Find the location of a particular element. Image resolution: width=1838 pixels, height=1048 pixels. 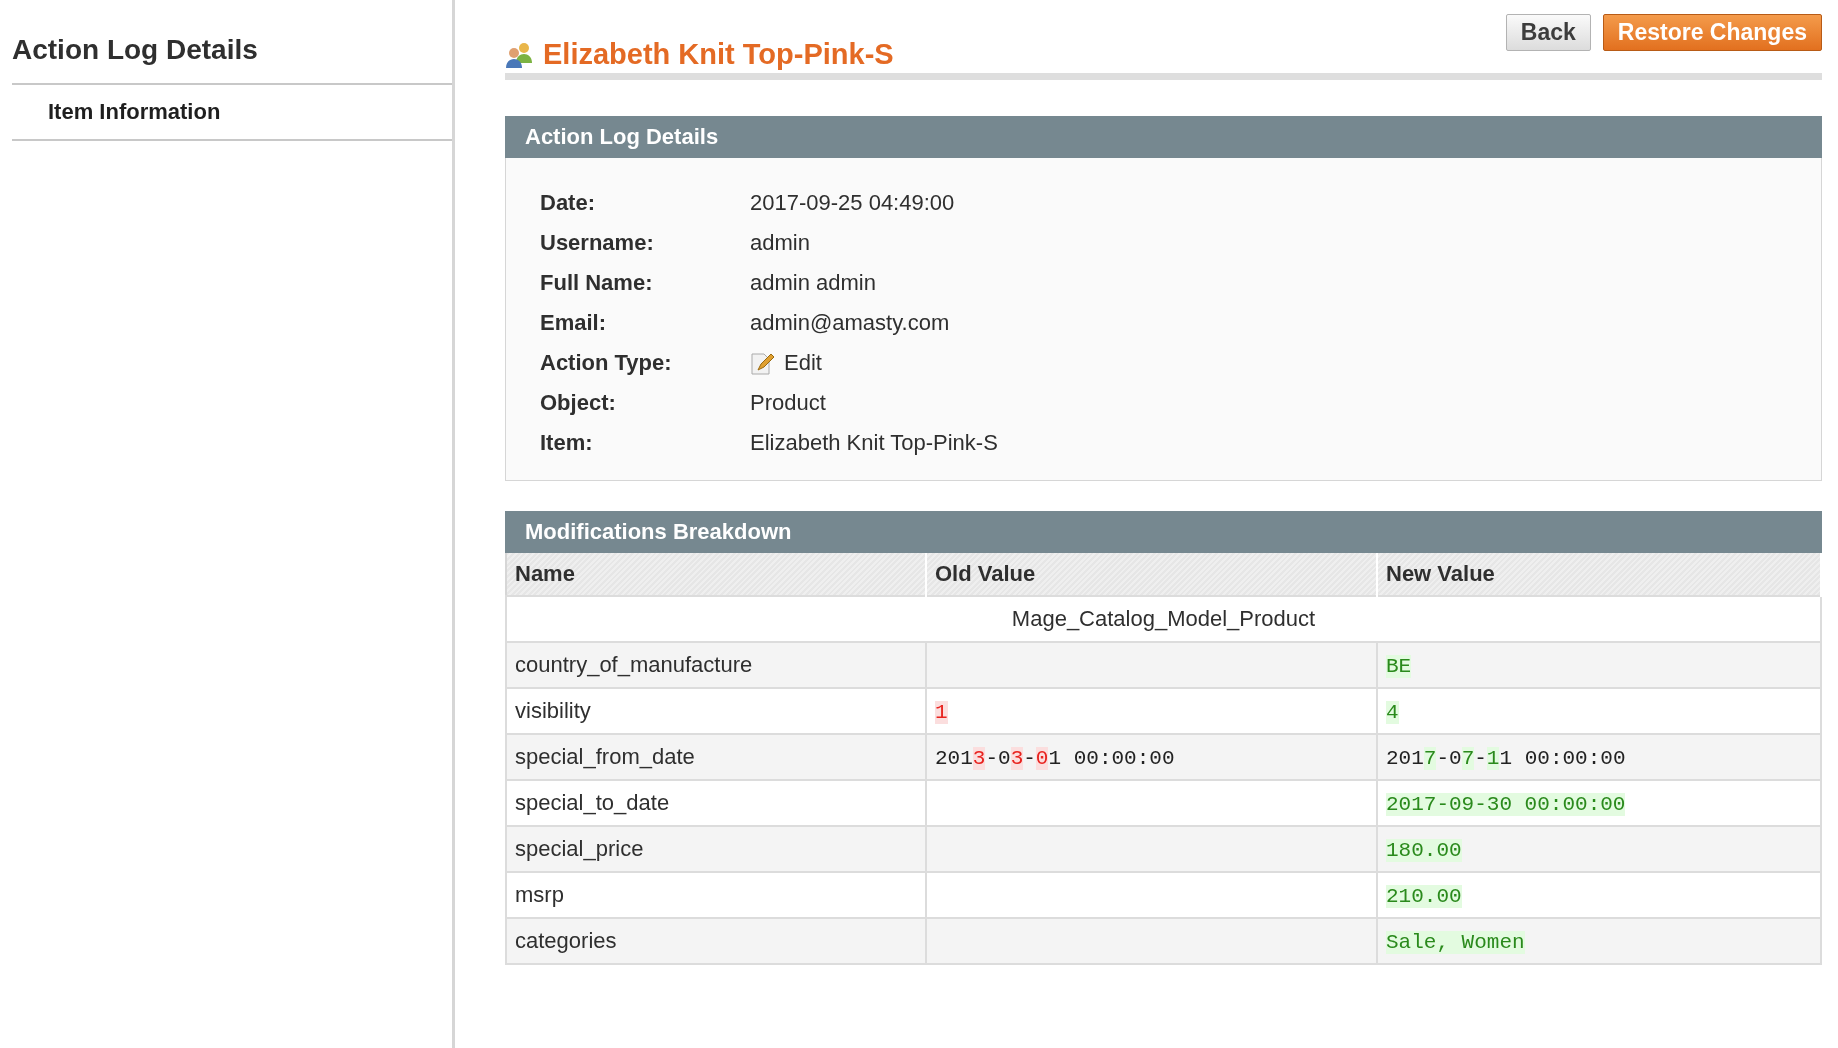

section-header: Action Log Details is located at coordinates (1163, 137).